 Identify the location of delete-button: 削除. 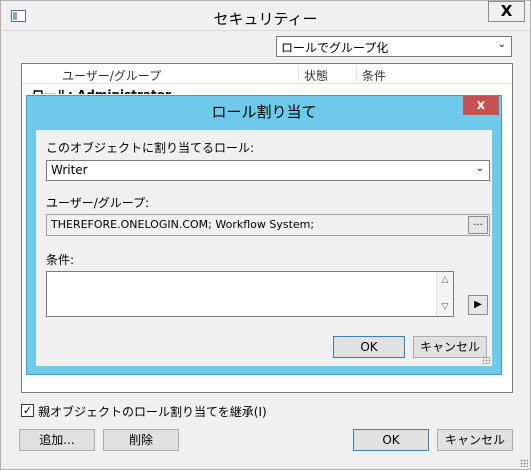
(141, 440).